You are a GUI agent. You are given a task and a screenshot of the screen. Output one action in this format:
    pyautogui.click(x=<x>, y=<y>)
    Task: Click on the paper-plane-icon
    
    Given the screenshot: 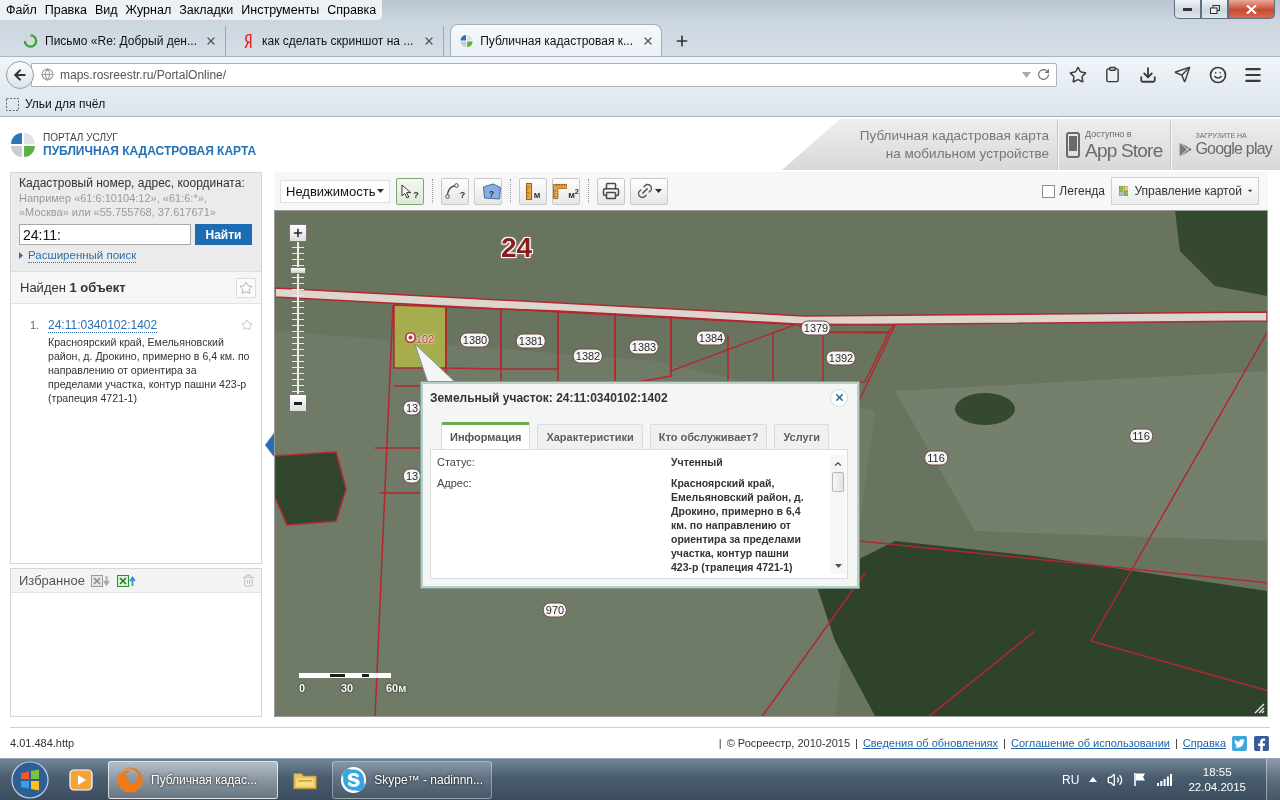 What is the action you would take?
    pyautogui.click(x=1182, y=74)
    